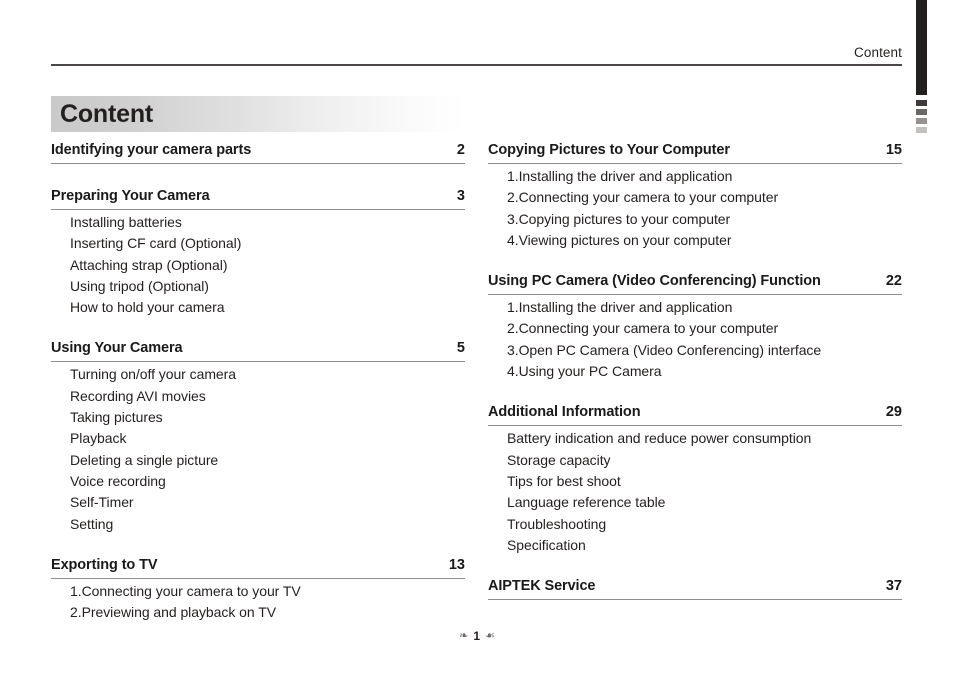 This screenshot has height=677, width=954. I want to click on running-header-text: Content, so click(878, 52).